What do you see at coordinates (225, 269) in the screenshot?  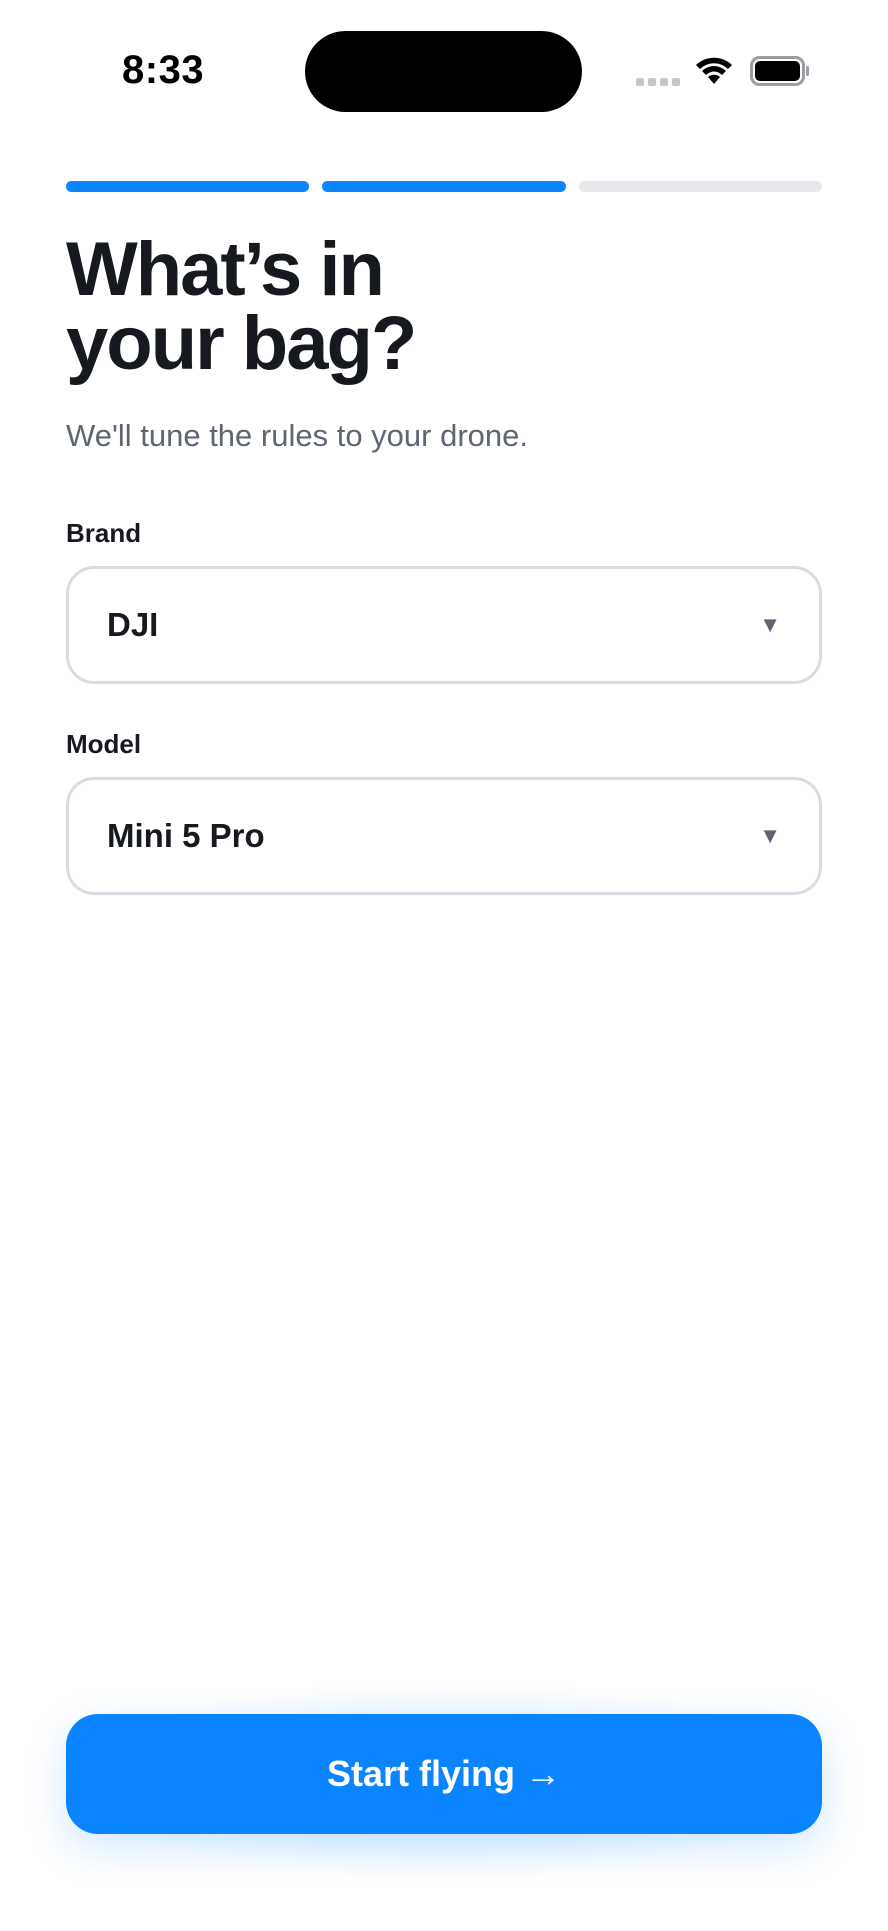 I see `title-line-1: What’s in` at bounding box center [225, 269].